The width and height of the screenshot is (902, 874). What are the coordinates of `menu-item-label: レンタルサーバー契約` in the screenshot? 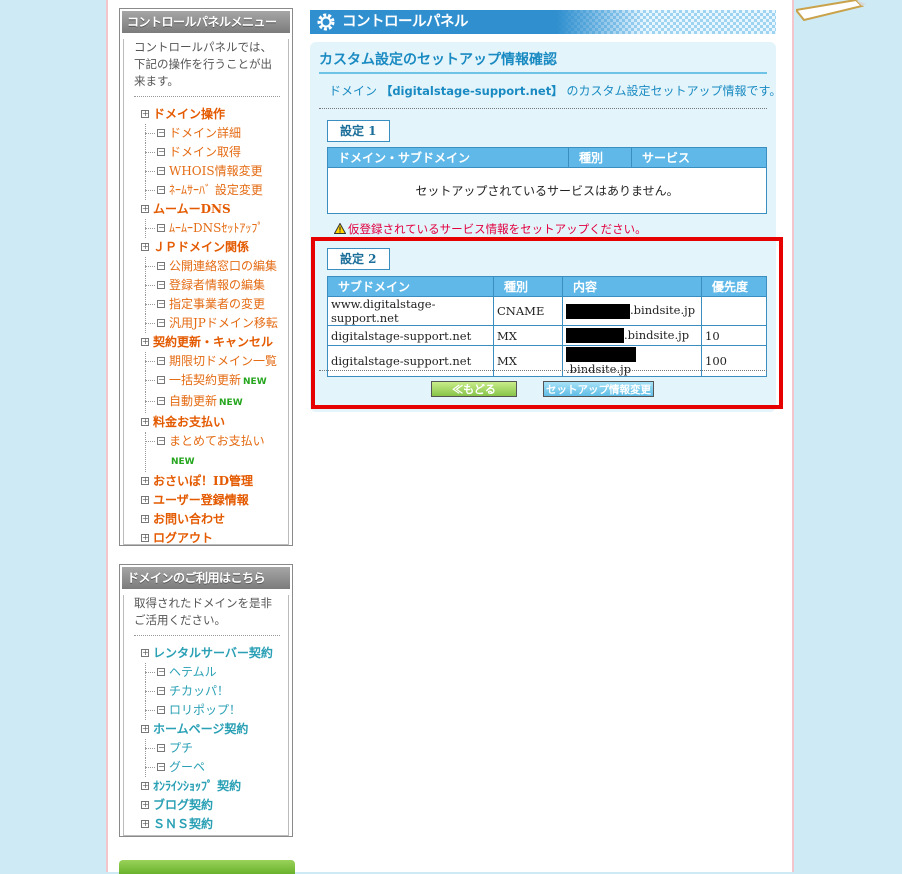 It's located at (213, 653).